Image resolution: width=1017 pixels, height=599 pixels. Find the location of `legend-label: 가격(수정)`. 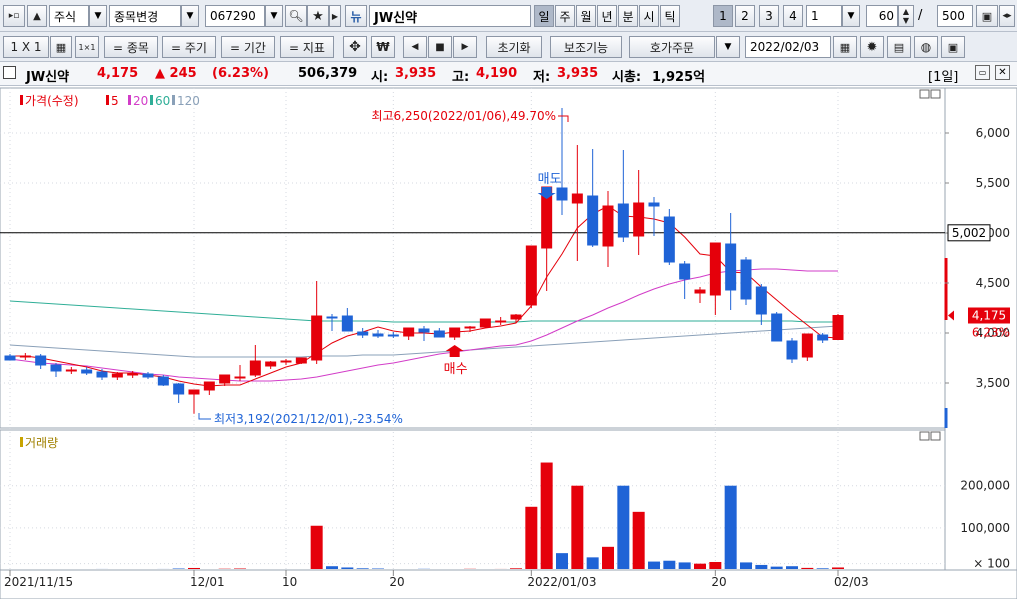

legend-label: 가격(수정) is located at coordinates (52, 101).